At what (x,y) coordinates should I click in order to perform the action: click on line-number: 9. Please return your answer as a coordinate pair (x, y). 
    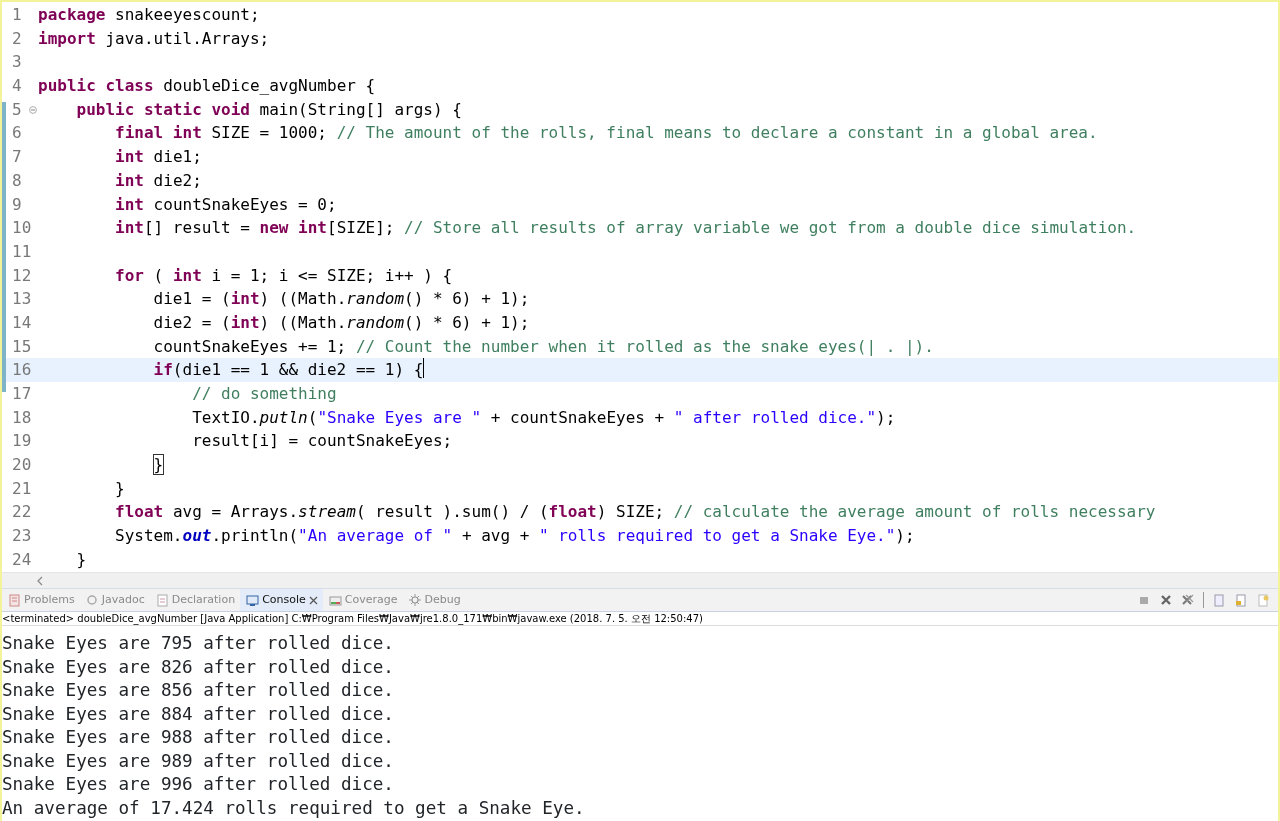
    Looking at the image, I should click on (17, 204).